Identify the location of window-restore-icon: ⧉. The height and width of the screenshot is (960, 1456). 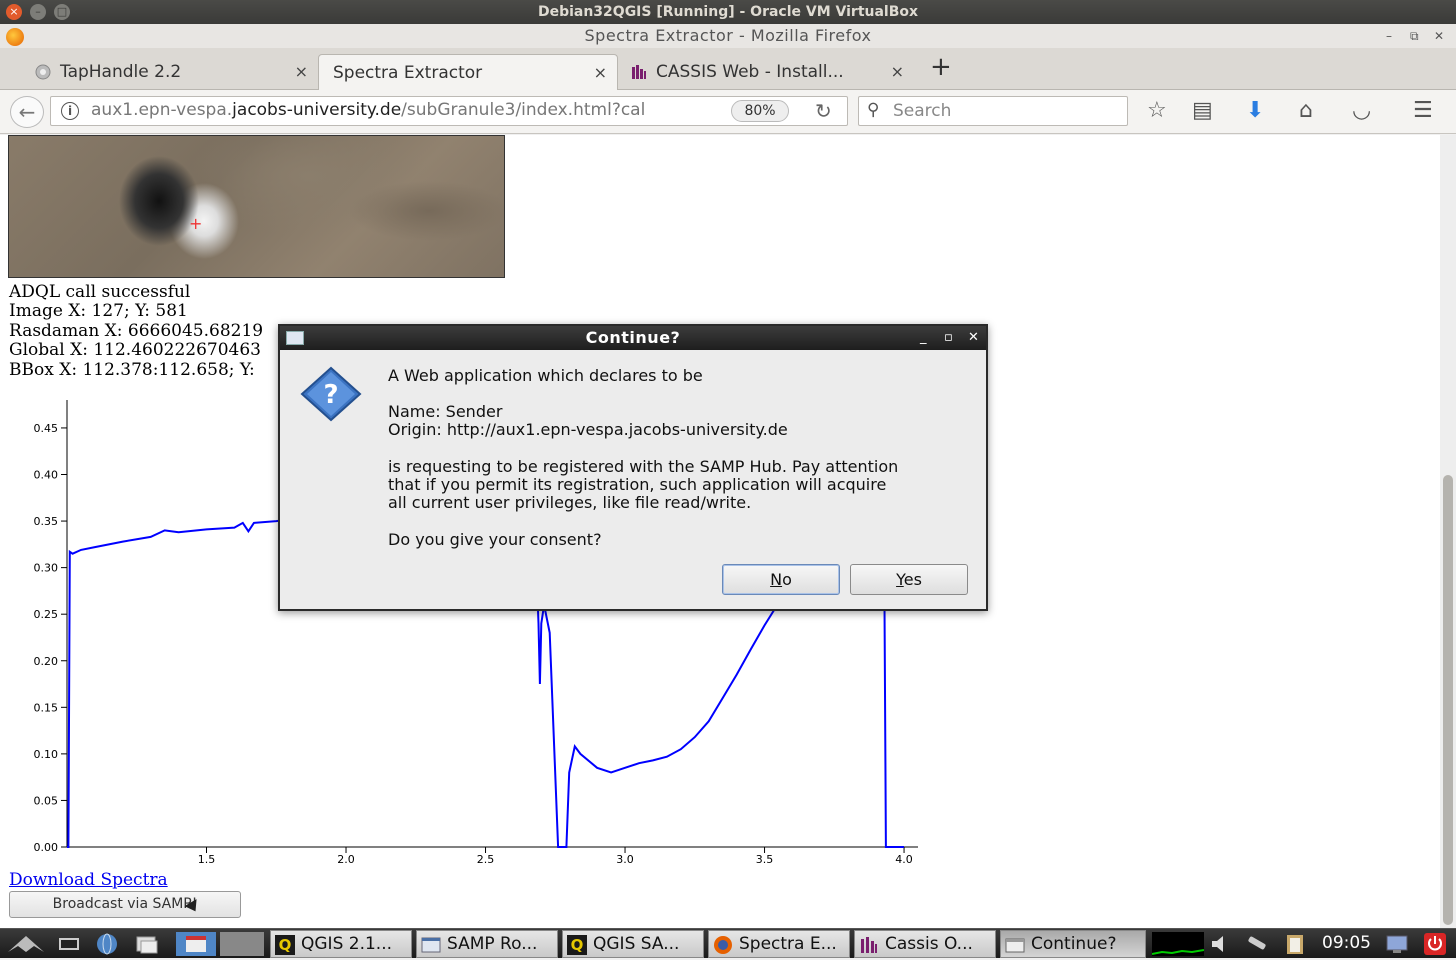
(1414, 36).